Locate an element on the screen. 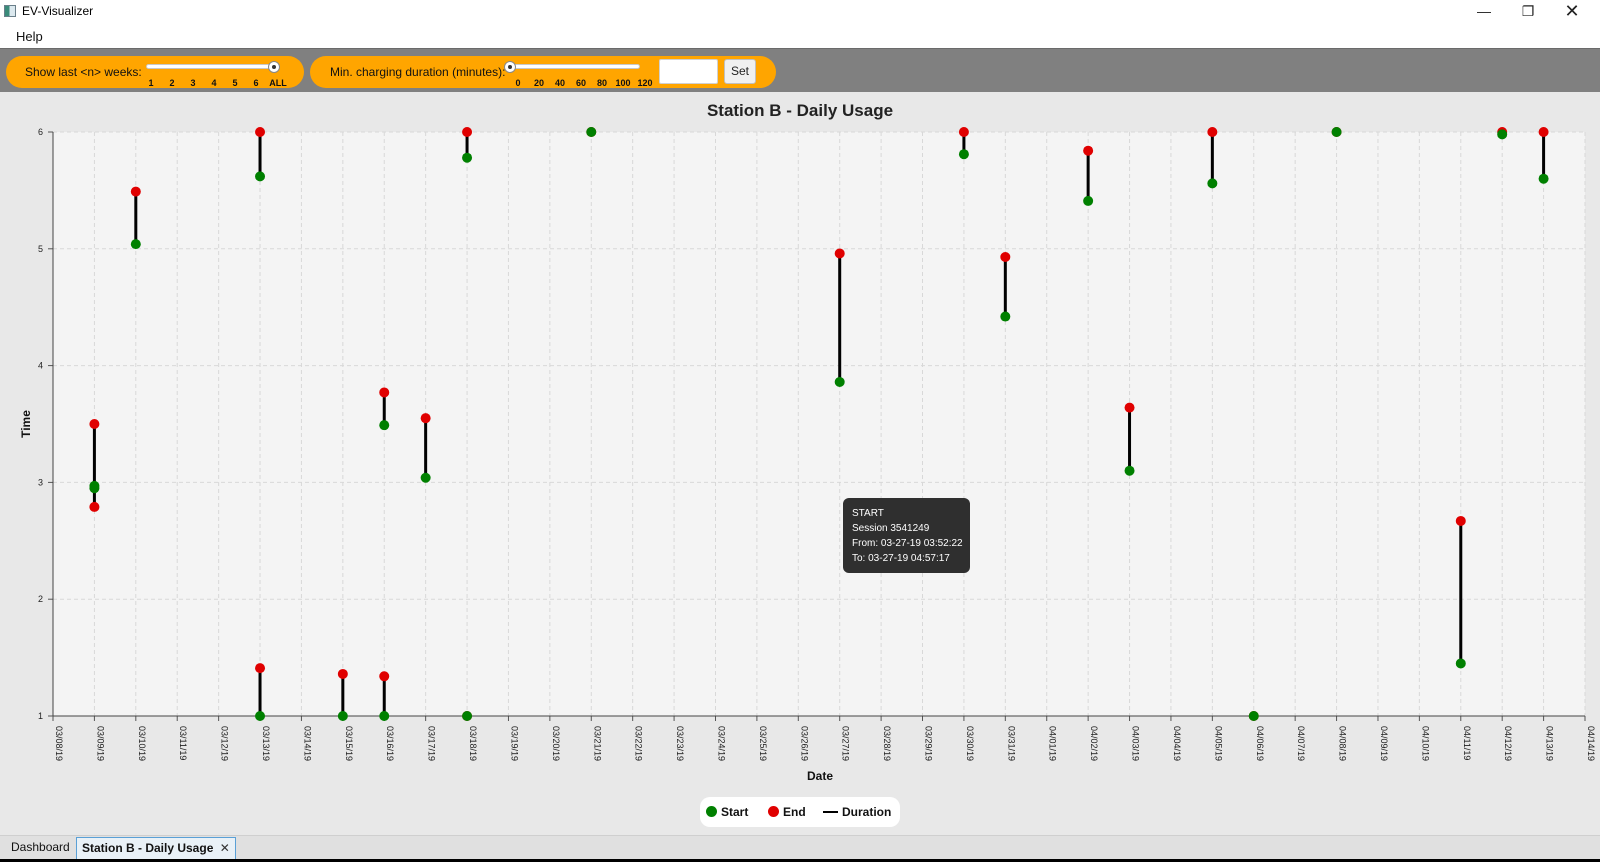  legend-end: End is located at coordinates (787, 812).